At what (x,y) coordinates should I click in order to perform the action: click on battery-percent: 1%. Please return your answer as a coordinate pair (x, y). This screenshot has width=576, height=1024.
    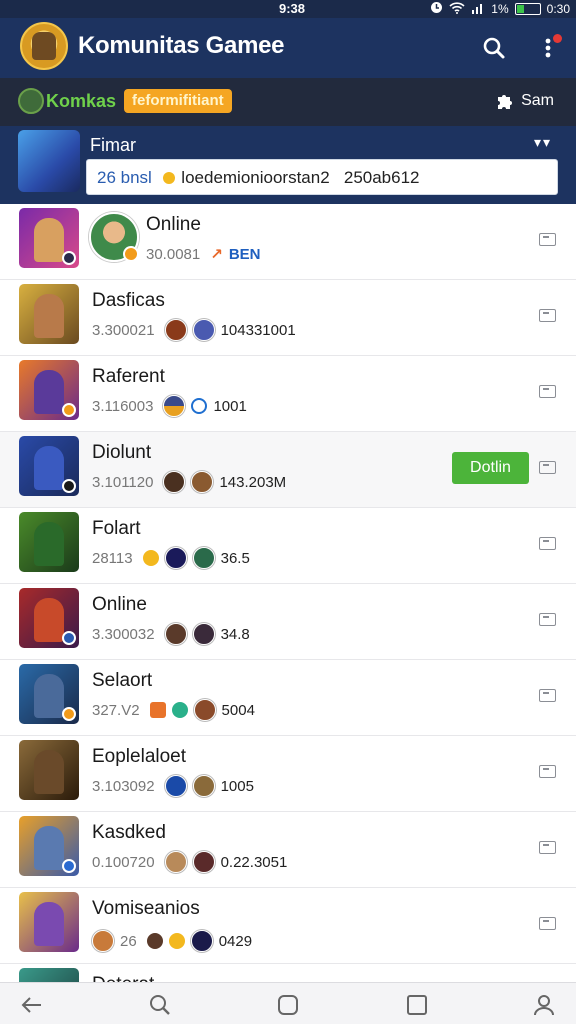
    Looking at the image, I should click on (500, 9).